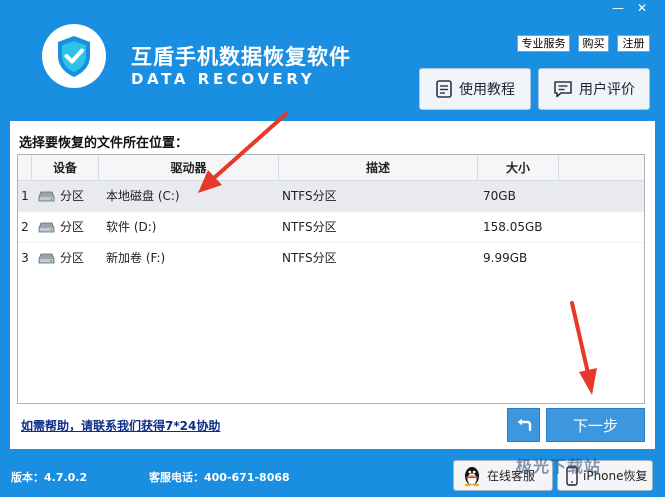 The height and width of the screenshot is (497, 665). What do you see at coordinates (25, 227) in the screenshot?
I see `row-index: 2` at bounding box center [25, 227].